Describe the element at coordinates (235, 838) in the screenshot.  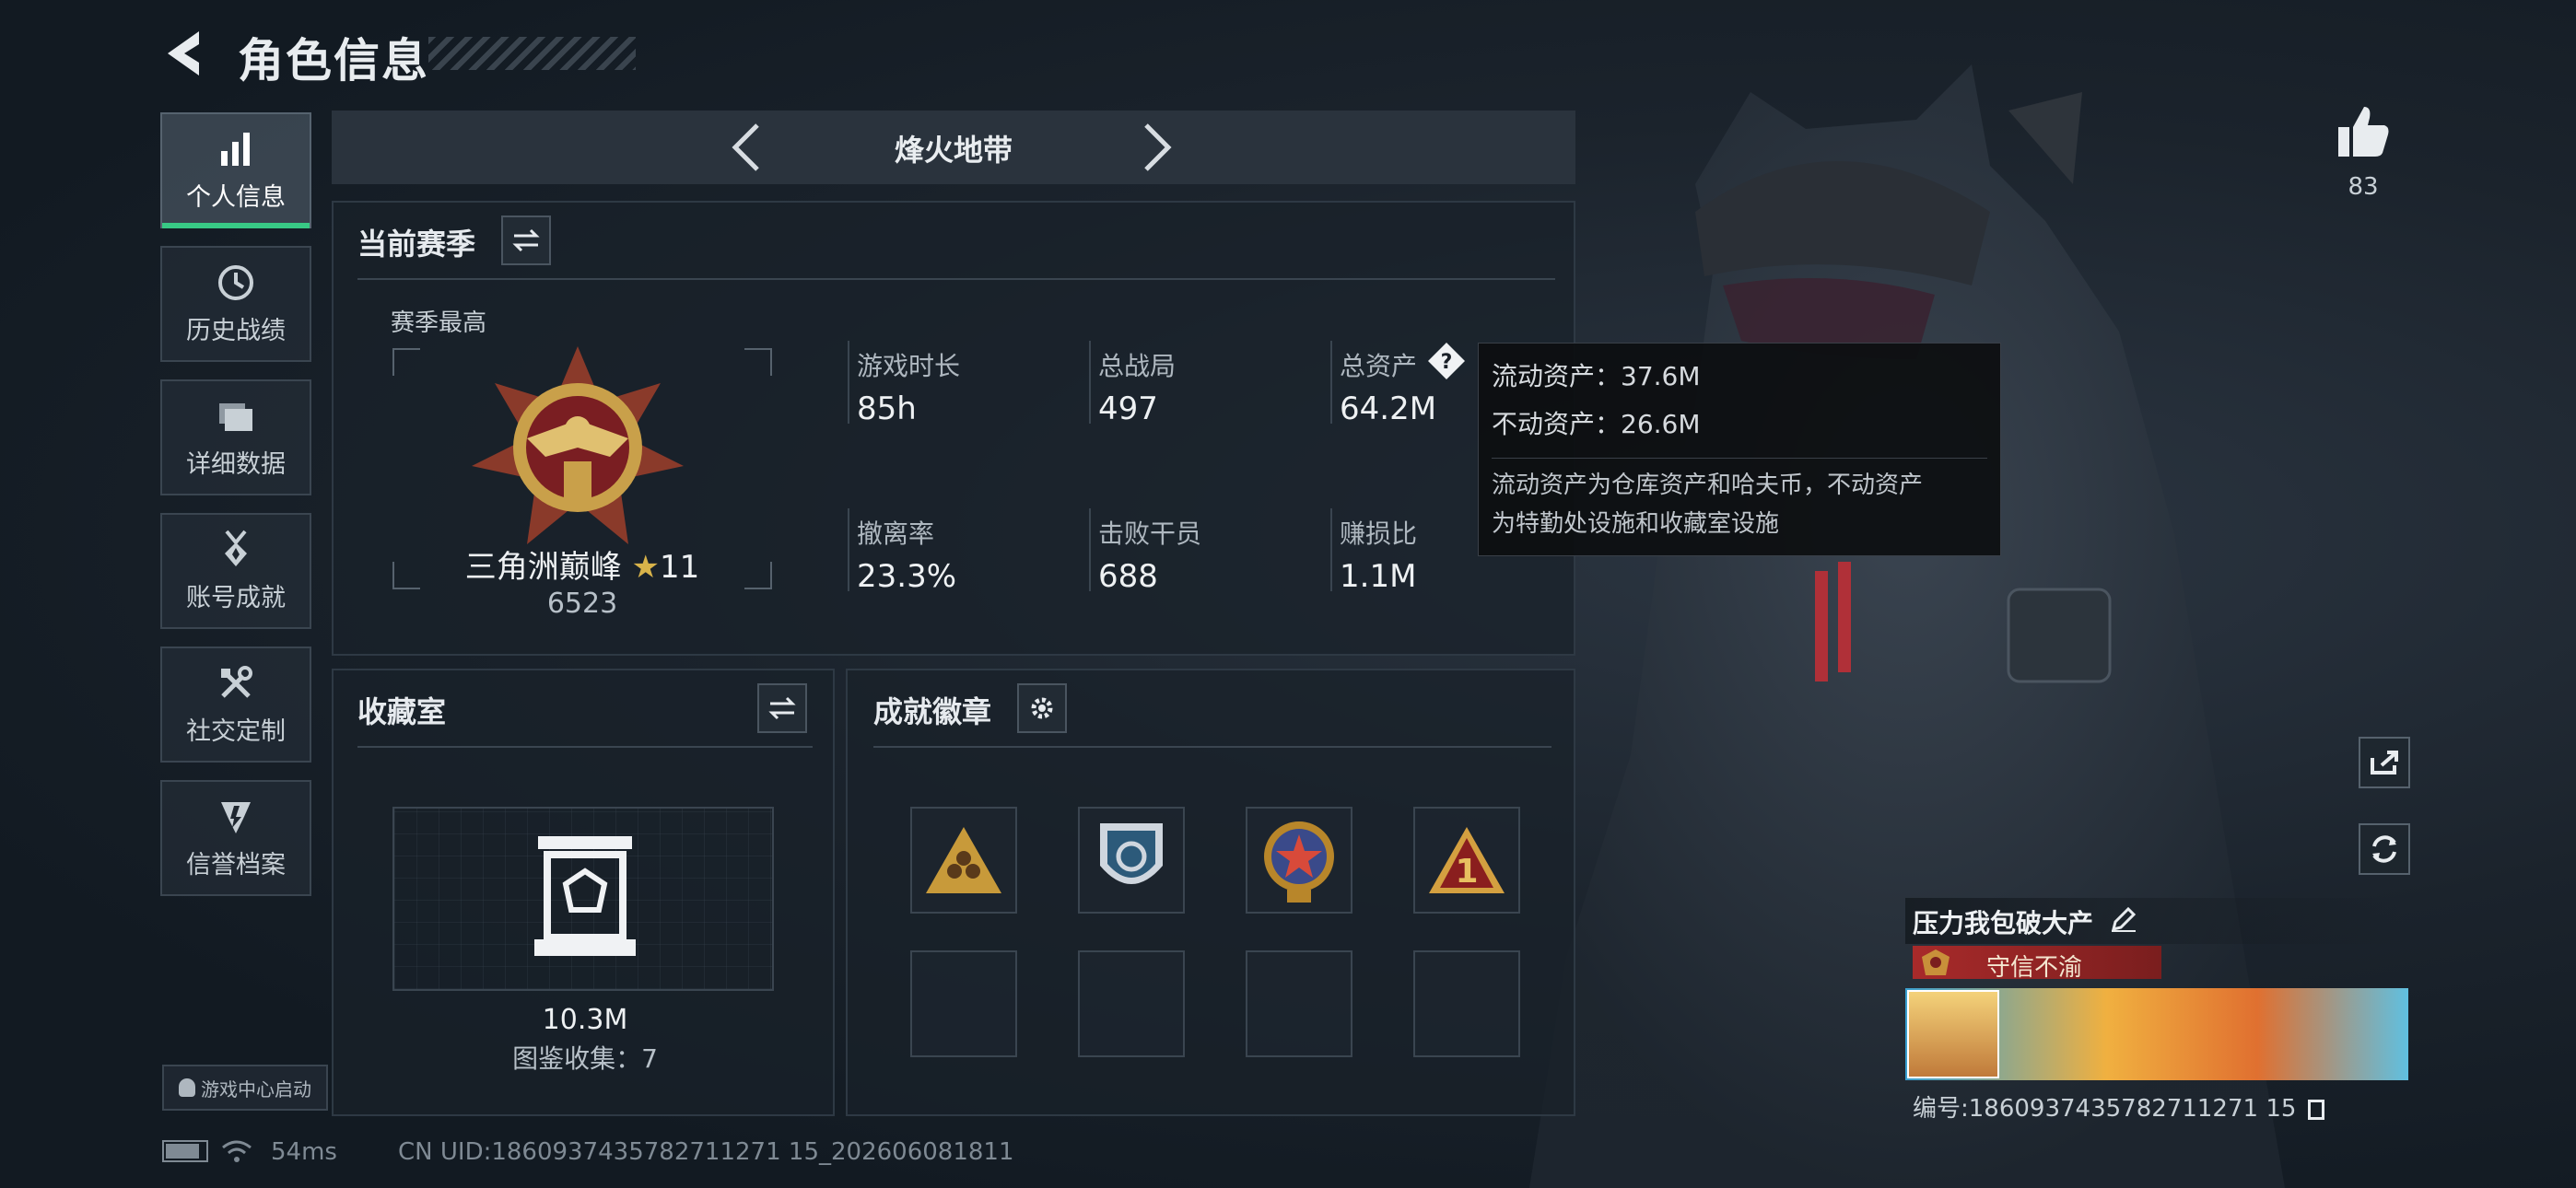
I see `sidebar-item-credit: 信誉档案` at that location.